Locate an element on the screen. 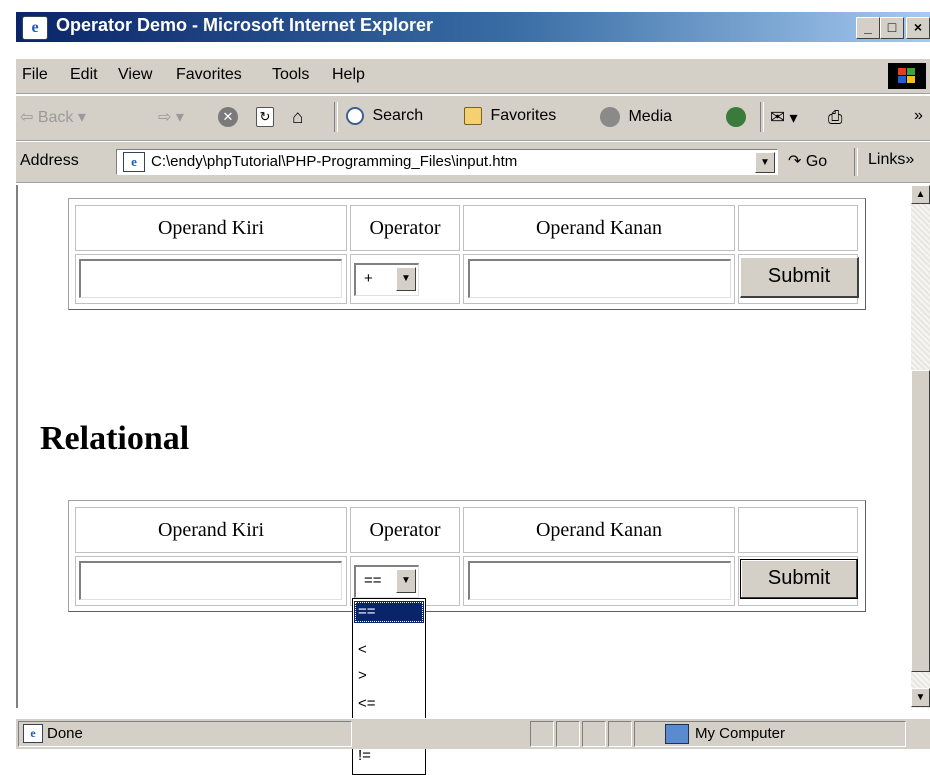  scroll-up-icon: ▲ is located at coordinates (920, 194).